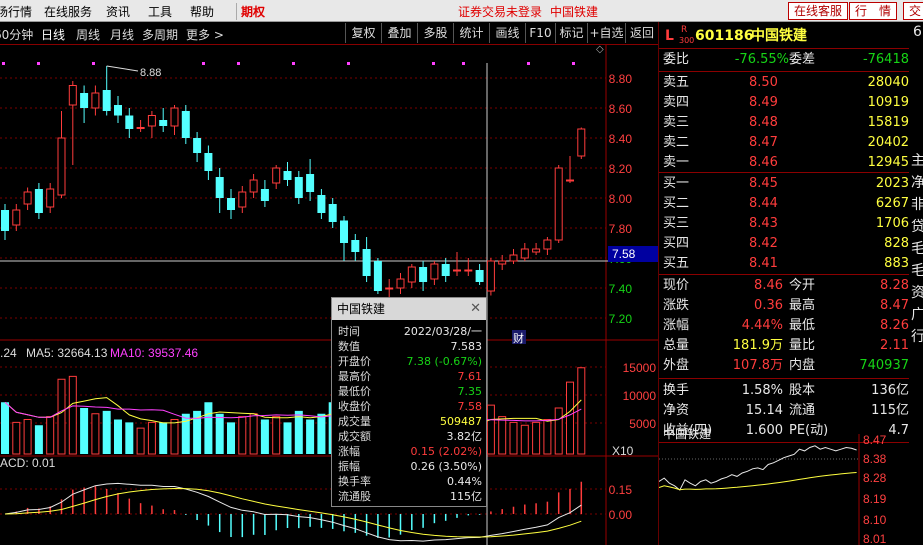 The width and height of the screenshot is (923, 545). I want to click on stat-row: 净资 15.14 流通 115亿, so click(784, 411).